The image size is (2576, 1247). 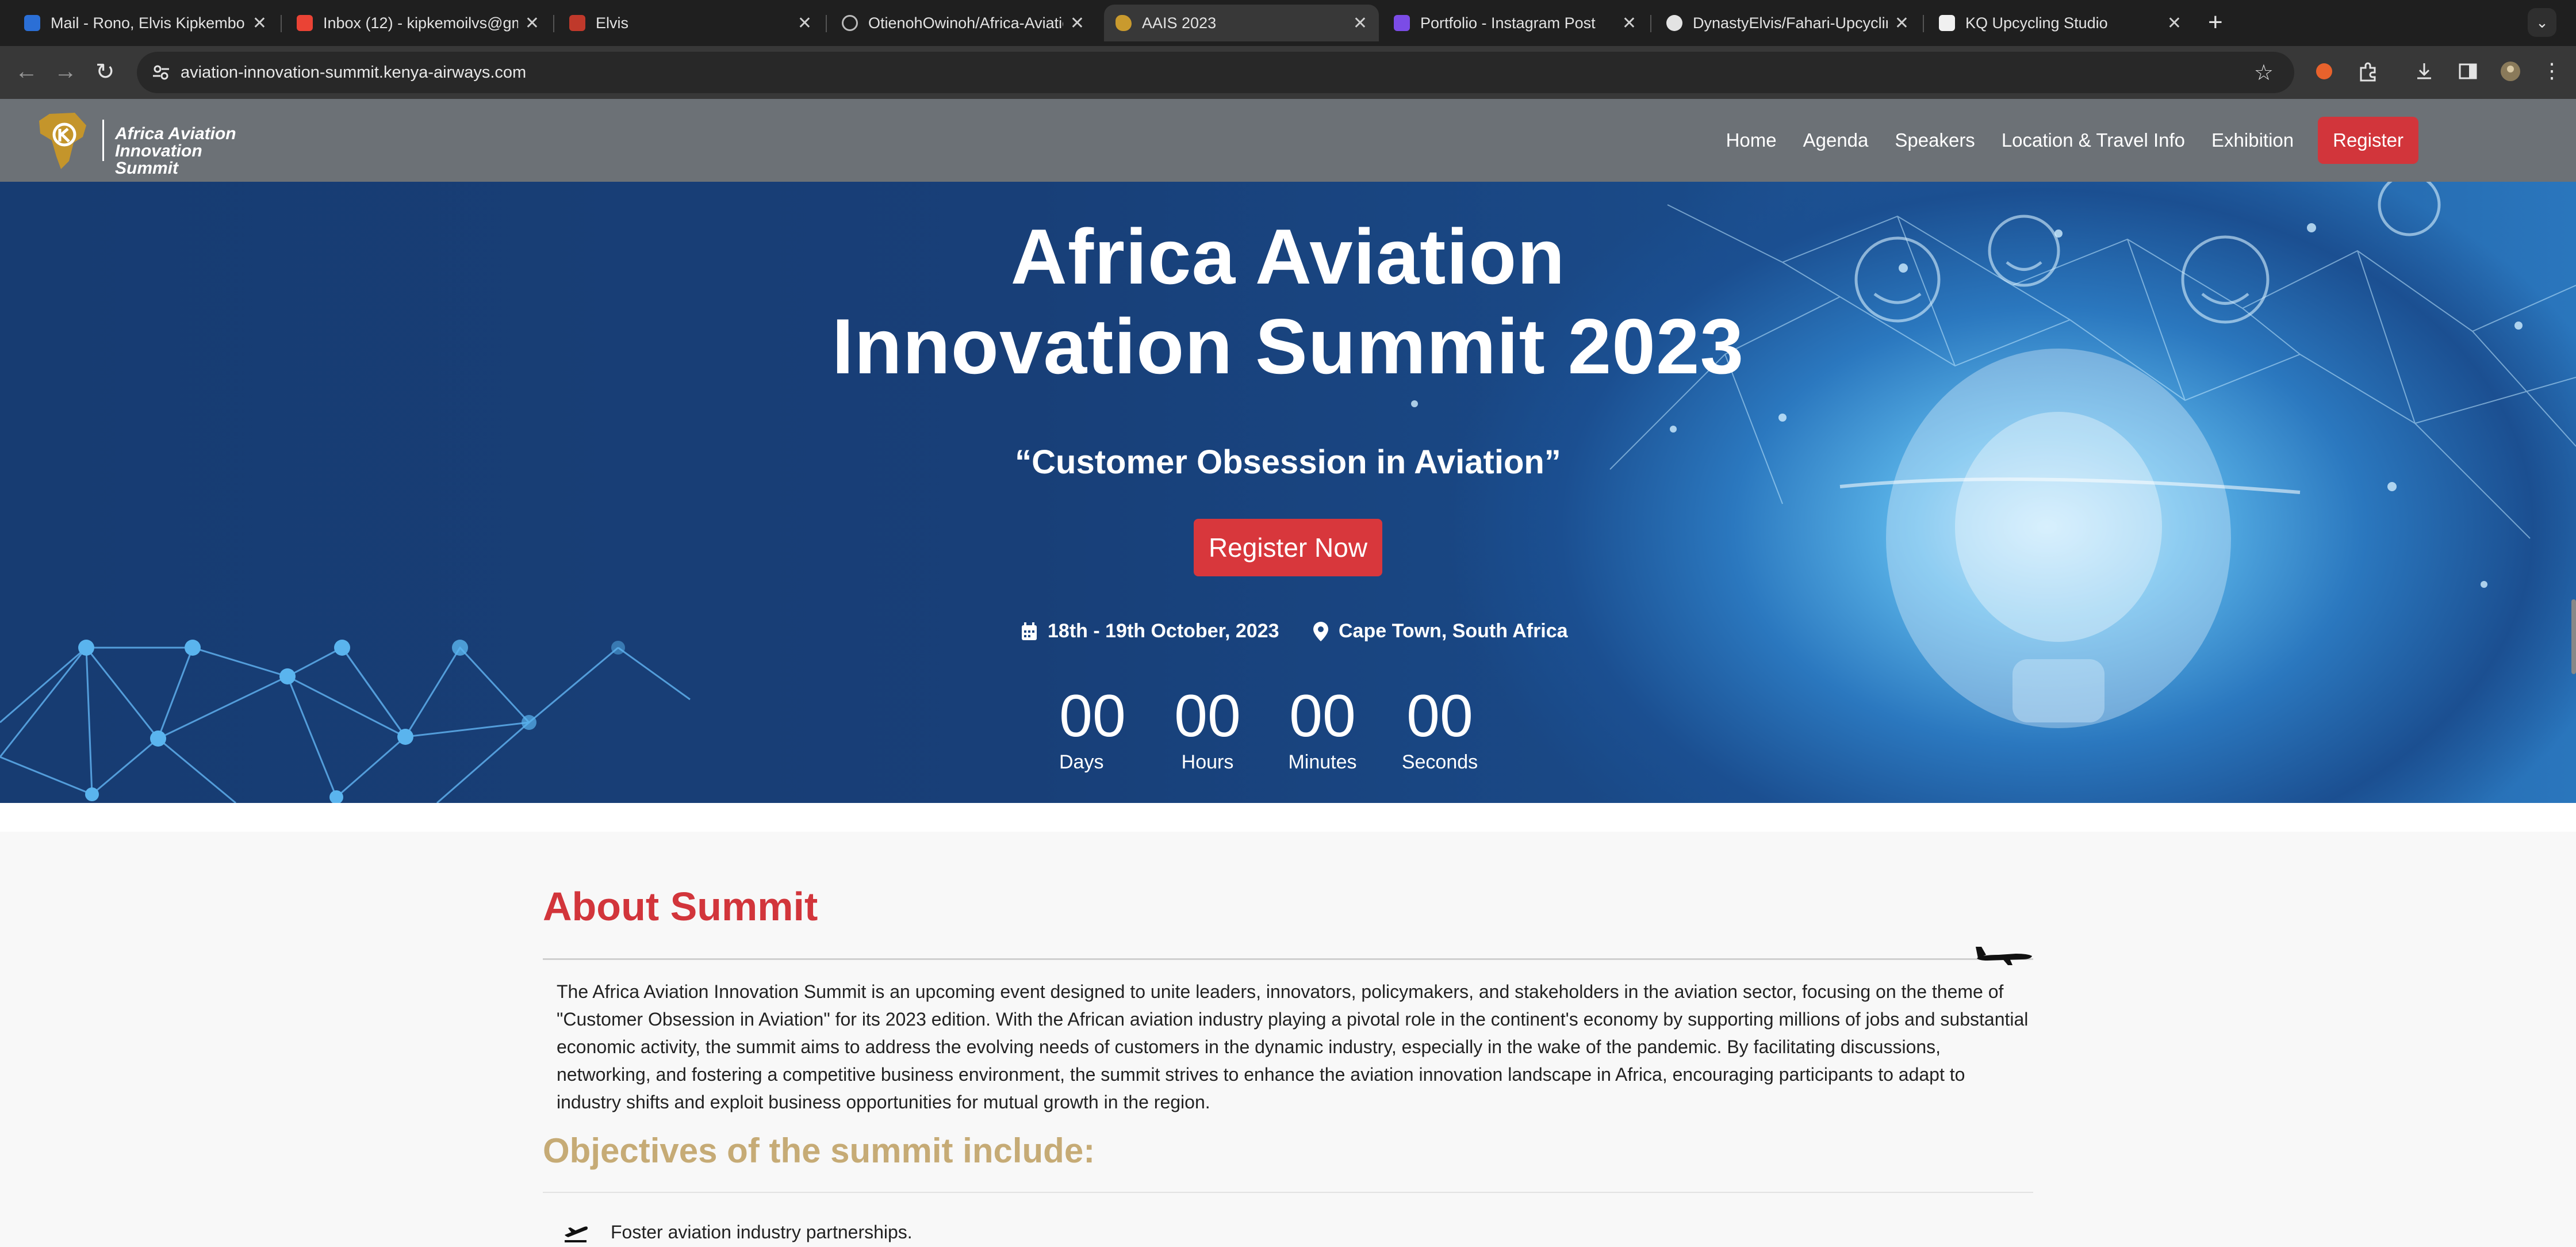 What do you see at coordinates (2264, 73) in the screenshot?
I see `bookmark-star-icon: ☆` at bounding box center [2264, 73].